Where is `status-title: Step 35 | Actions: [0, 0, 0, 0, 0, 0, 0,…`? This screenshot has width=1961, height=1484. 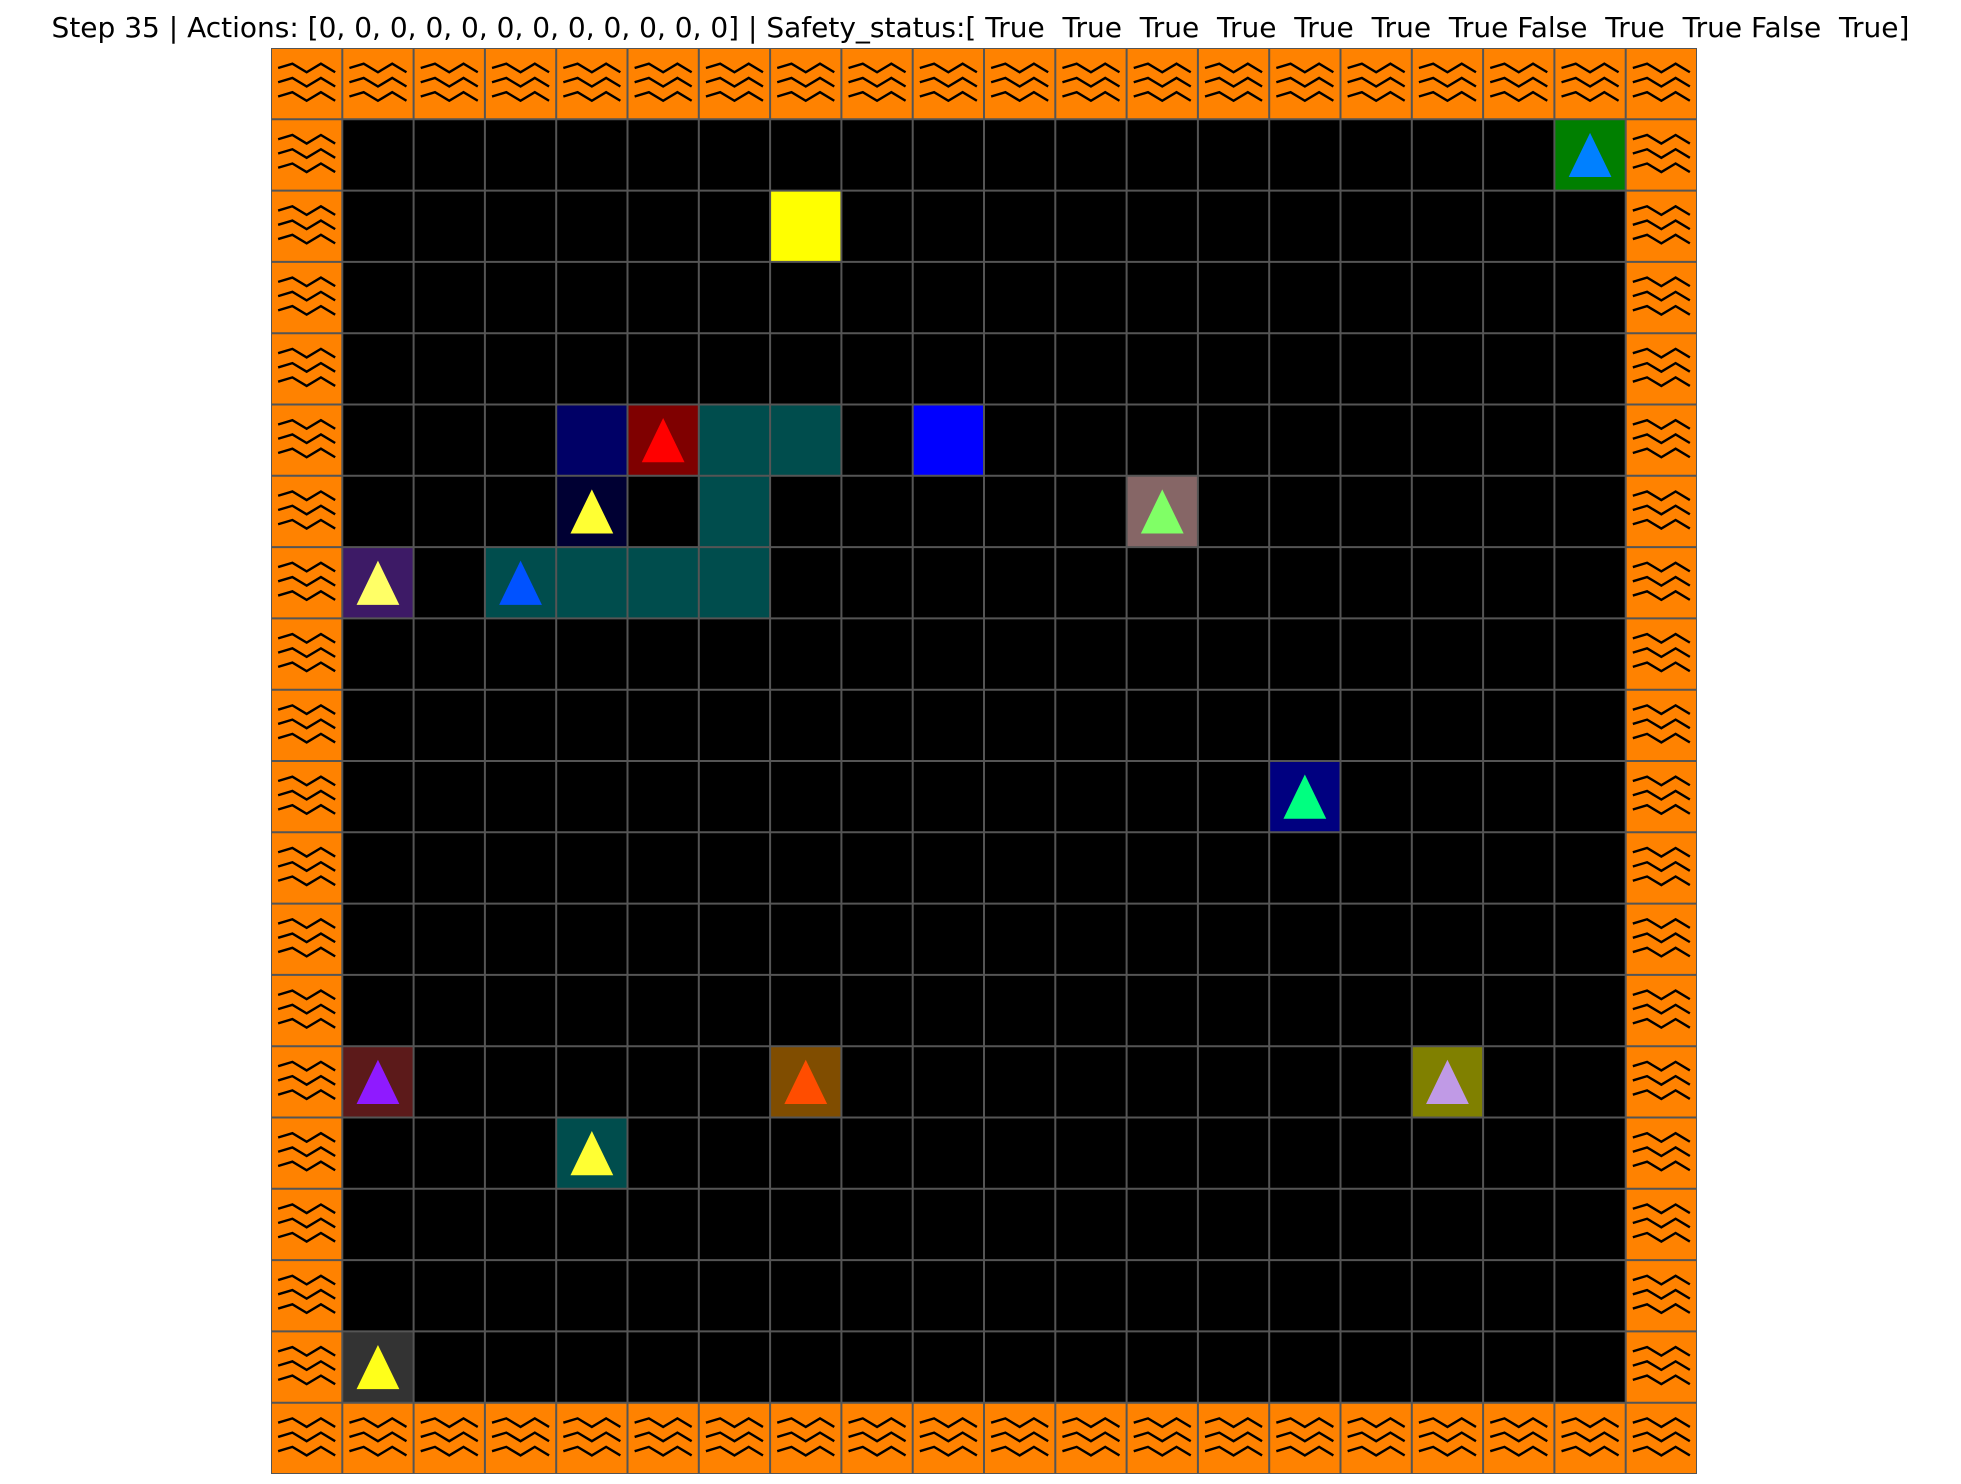
status-title: Step 35 | Actions: [0, 0, 0, 0, 0, 0, 0,… is located at coordinates (980, 27).